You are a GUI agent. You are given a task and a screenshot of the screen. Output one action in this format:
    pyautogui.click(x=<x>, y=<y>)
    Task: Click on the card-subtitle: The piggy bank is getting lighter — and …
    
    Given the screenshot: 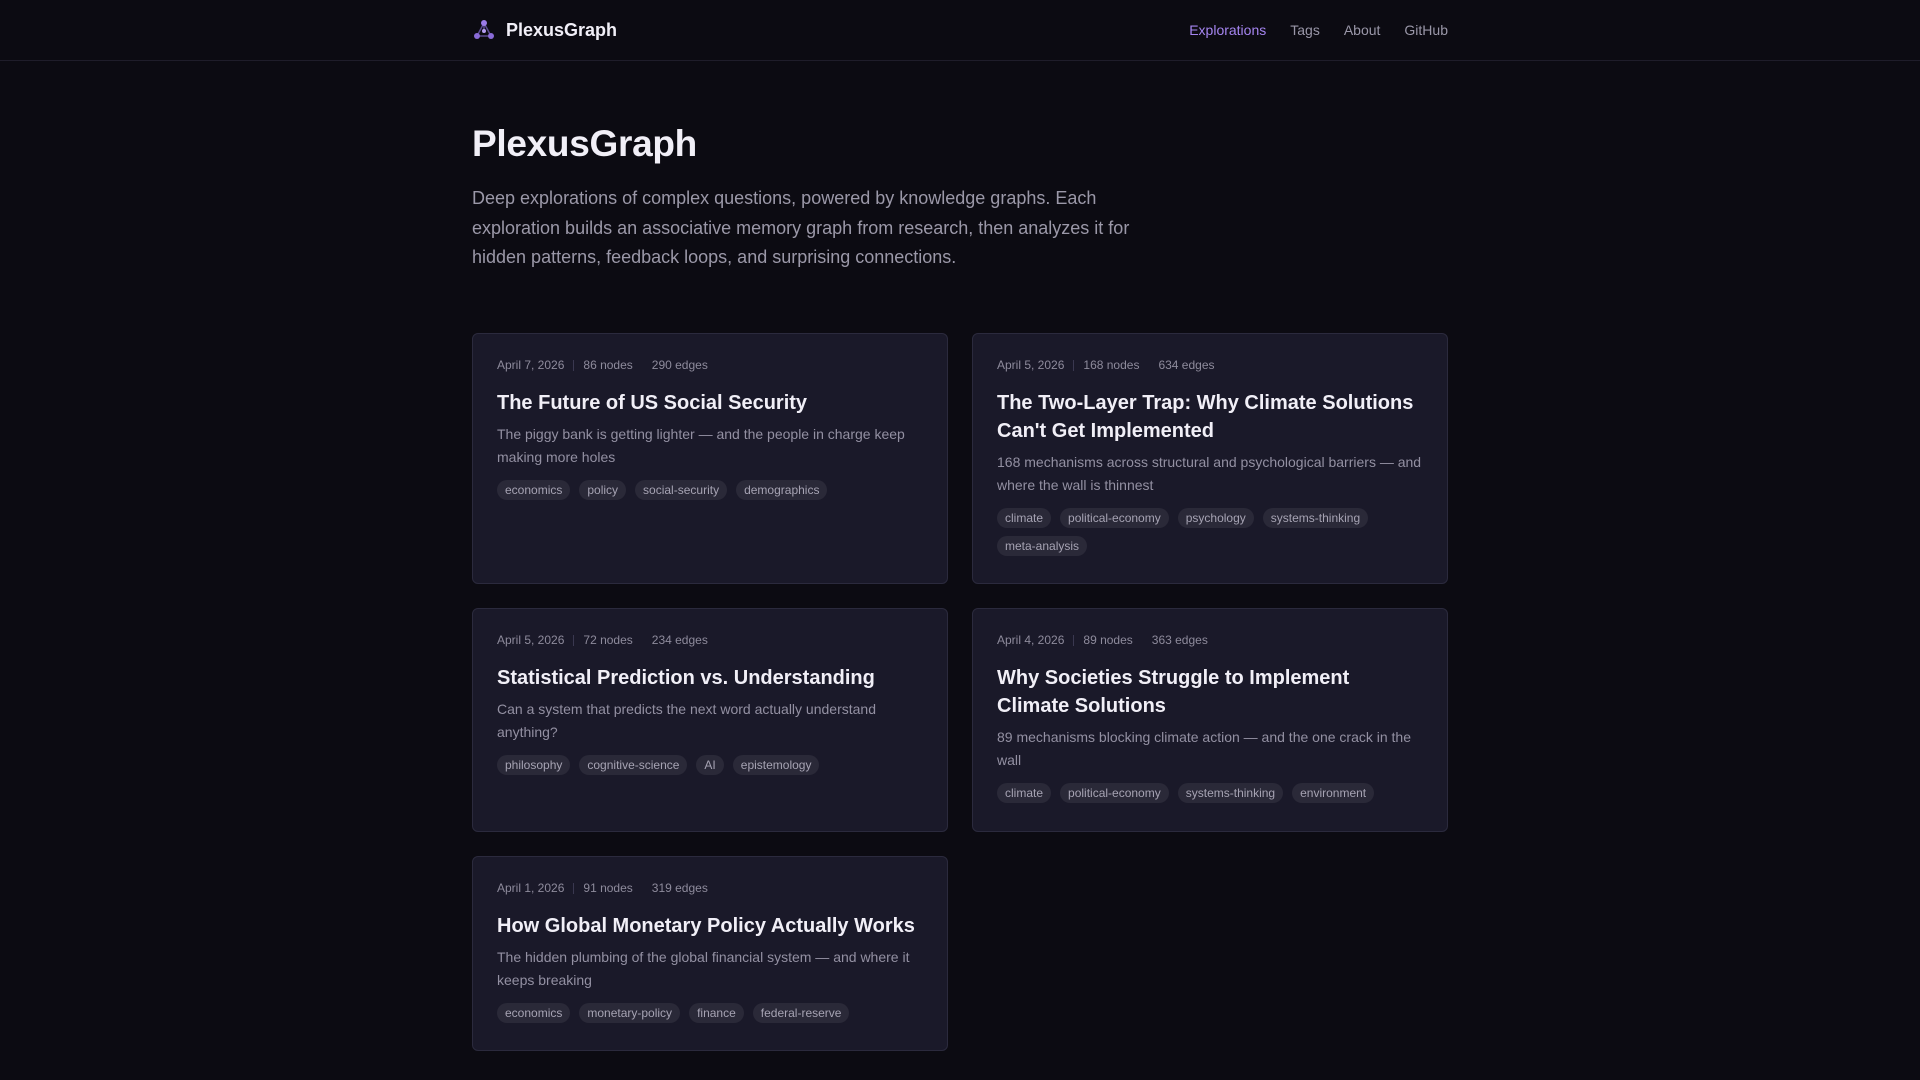 What is the action you would take?
    pyautogui.click(x=701, y=445)
    